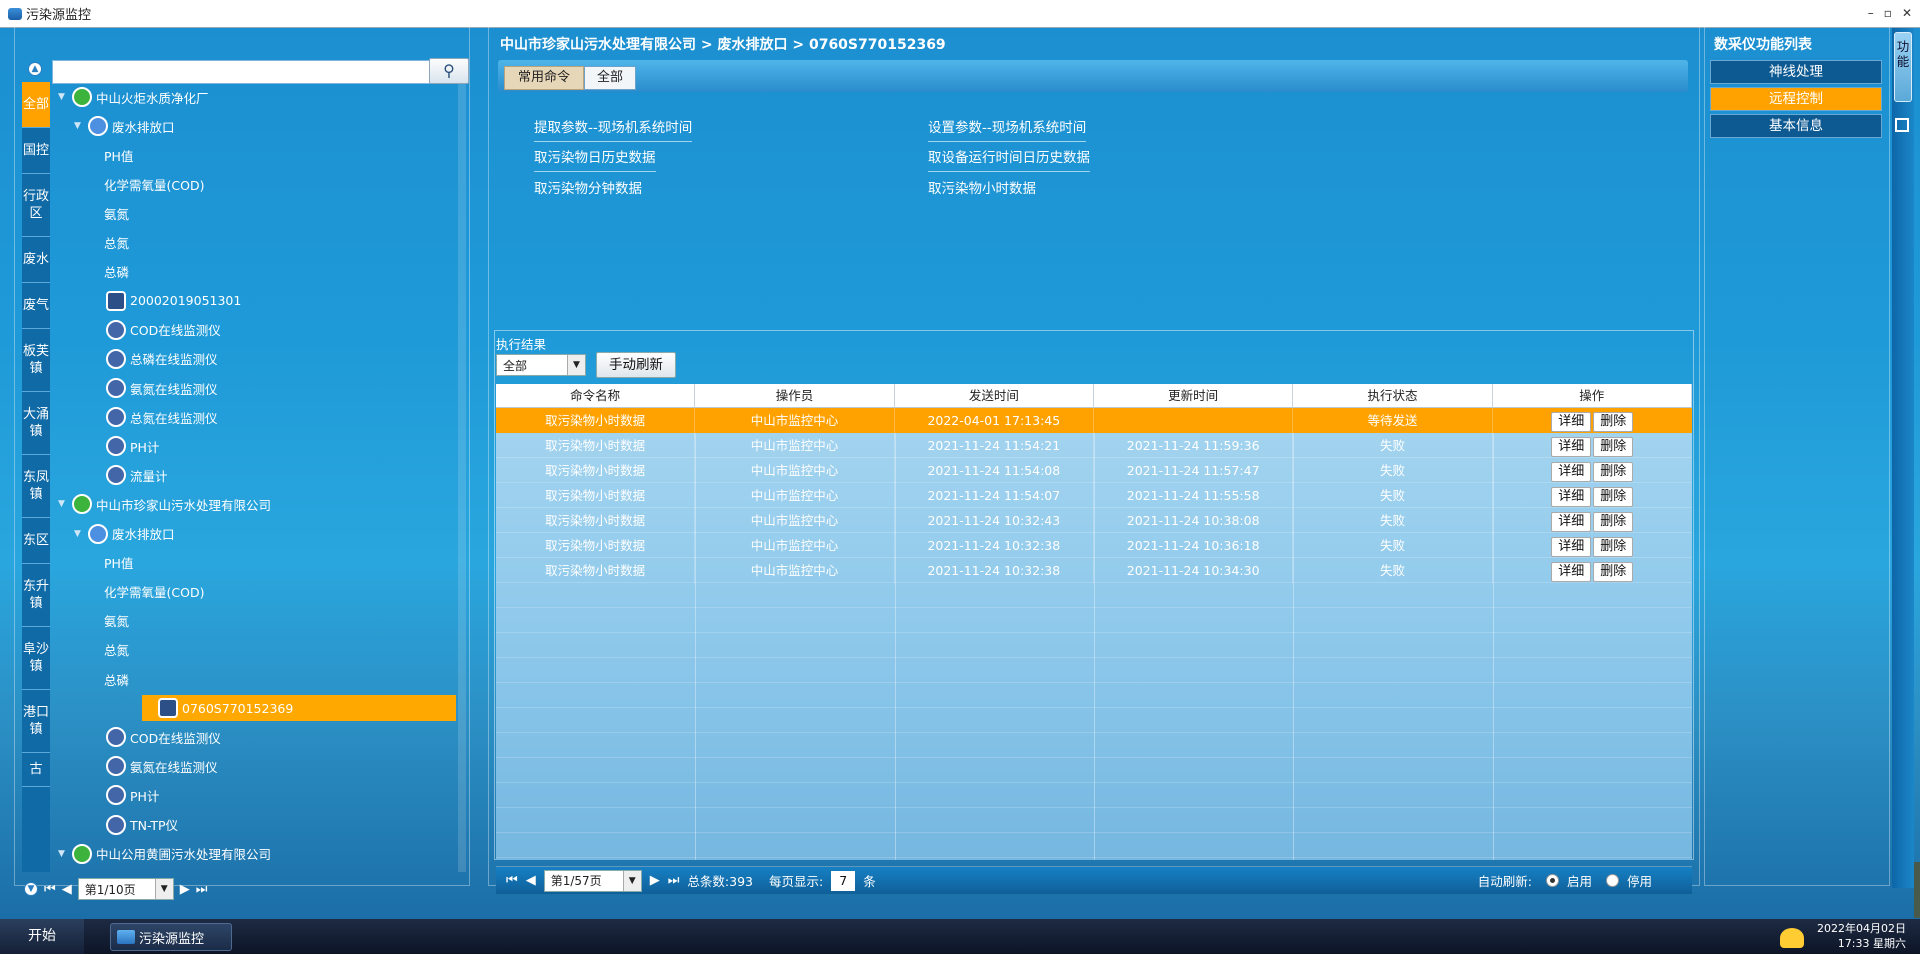  What do you see at coordinates (1007, 129) in the screenshot?
I see `command-link: 设置参数--现场机系统时间` at bounding box center [1007, 129].